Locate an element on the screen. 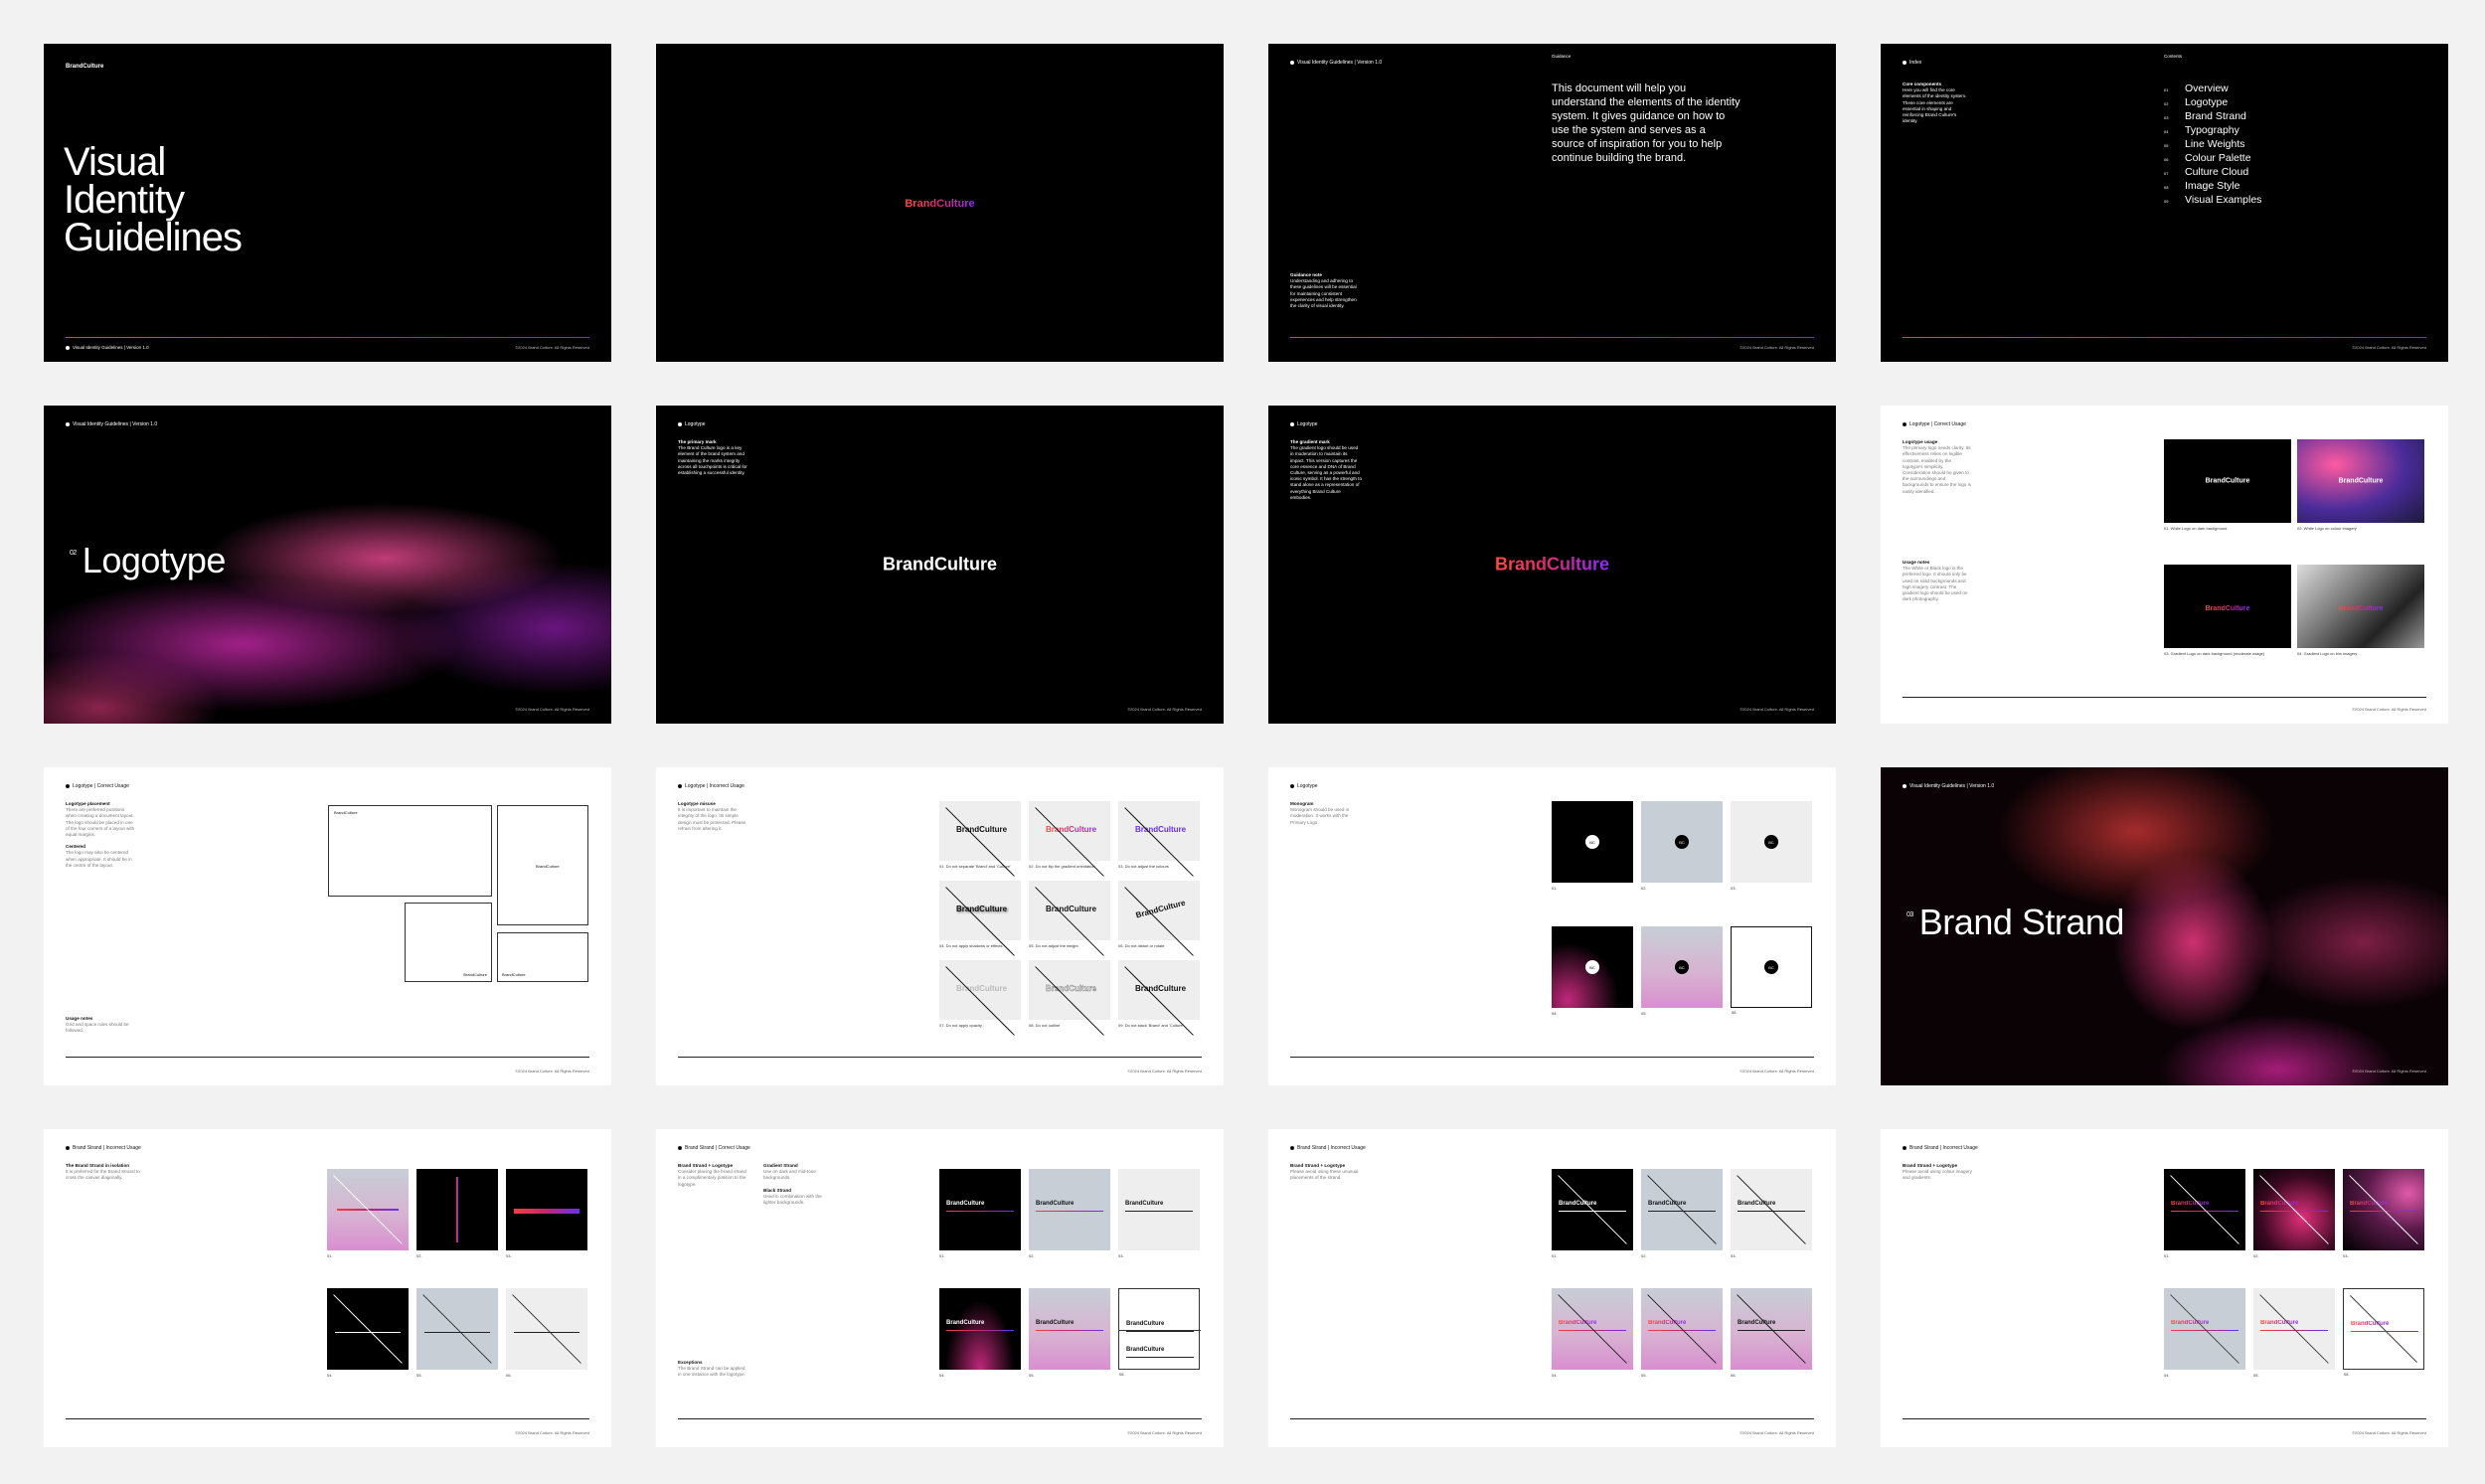  tile-caption: 05. is located at coordinates (1644, 1375).